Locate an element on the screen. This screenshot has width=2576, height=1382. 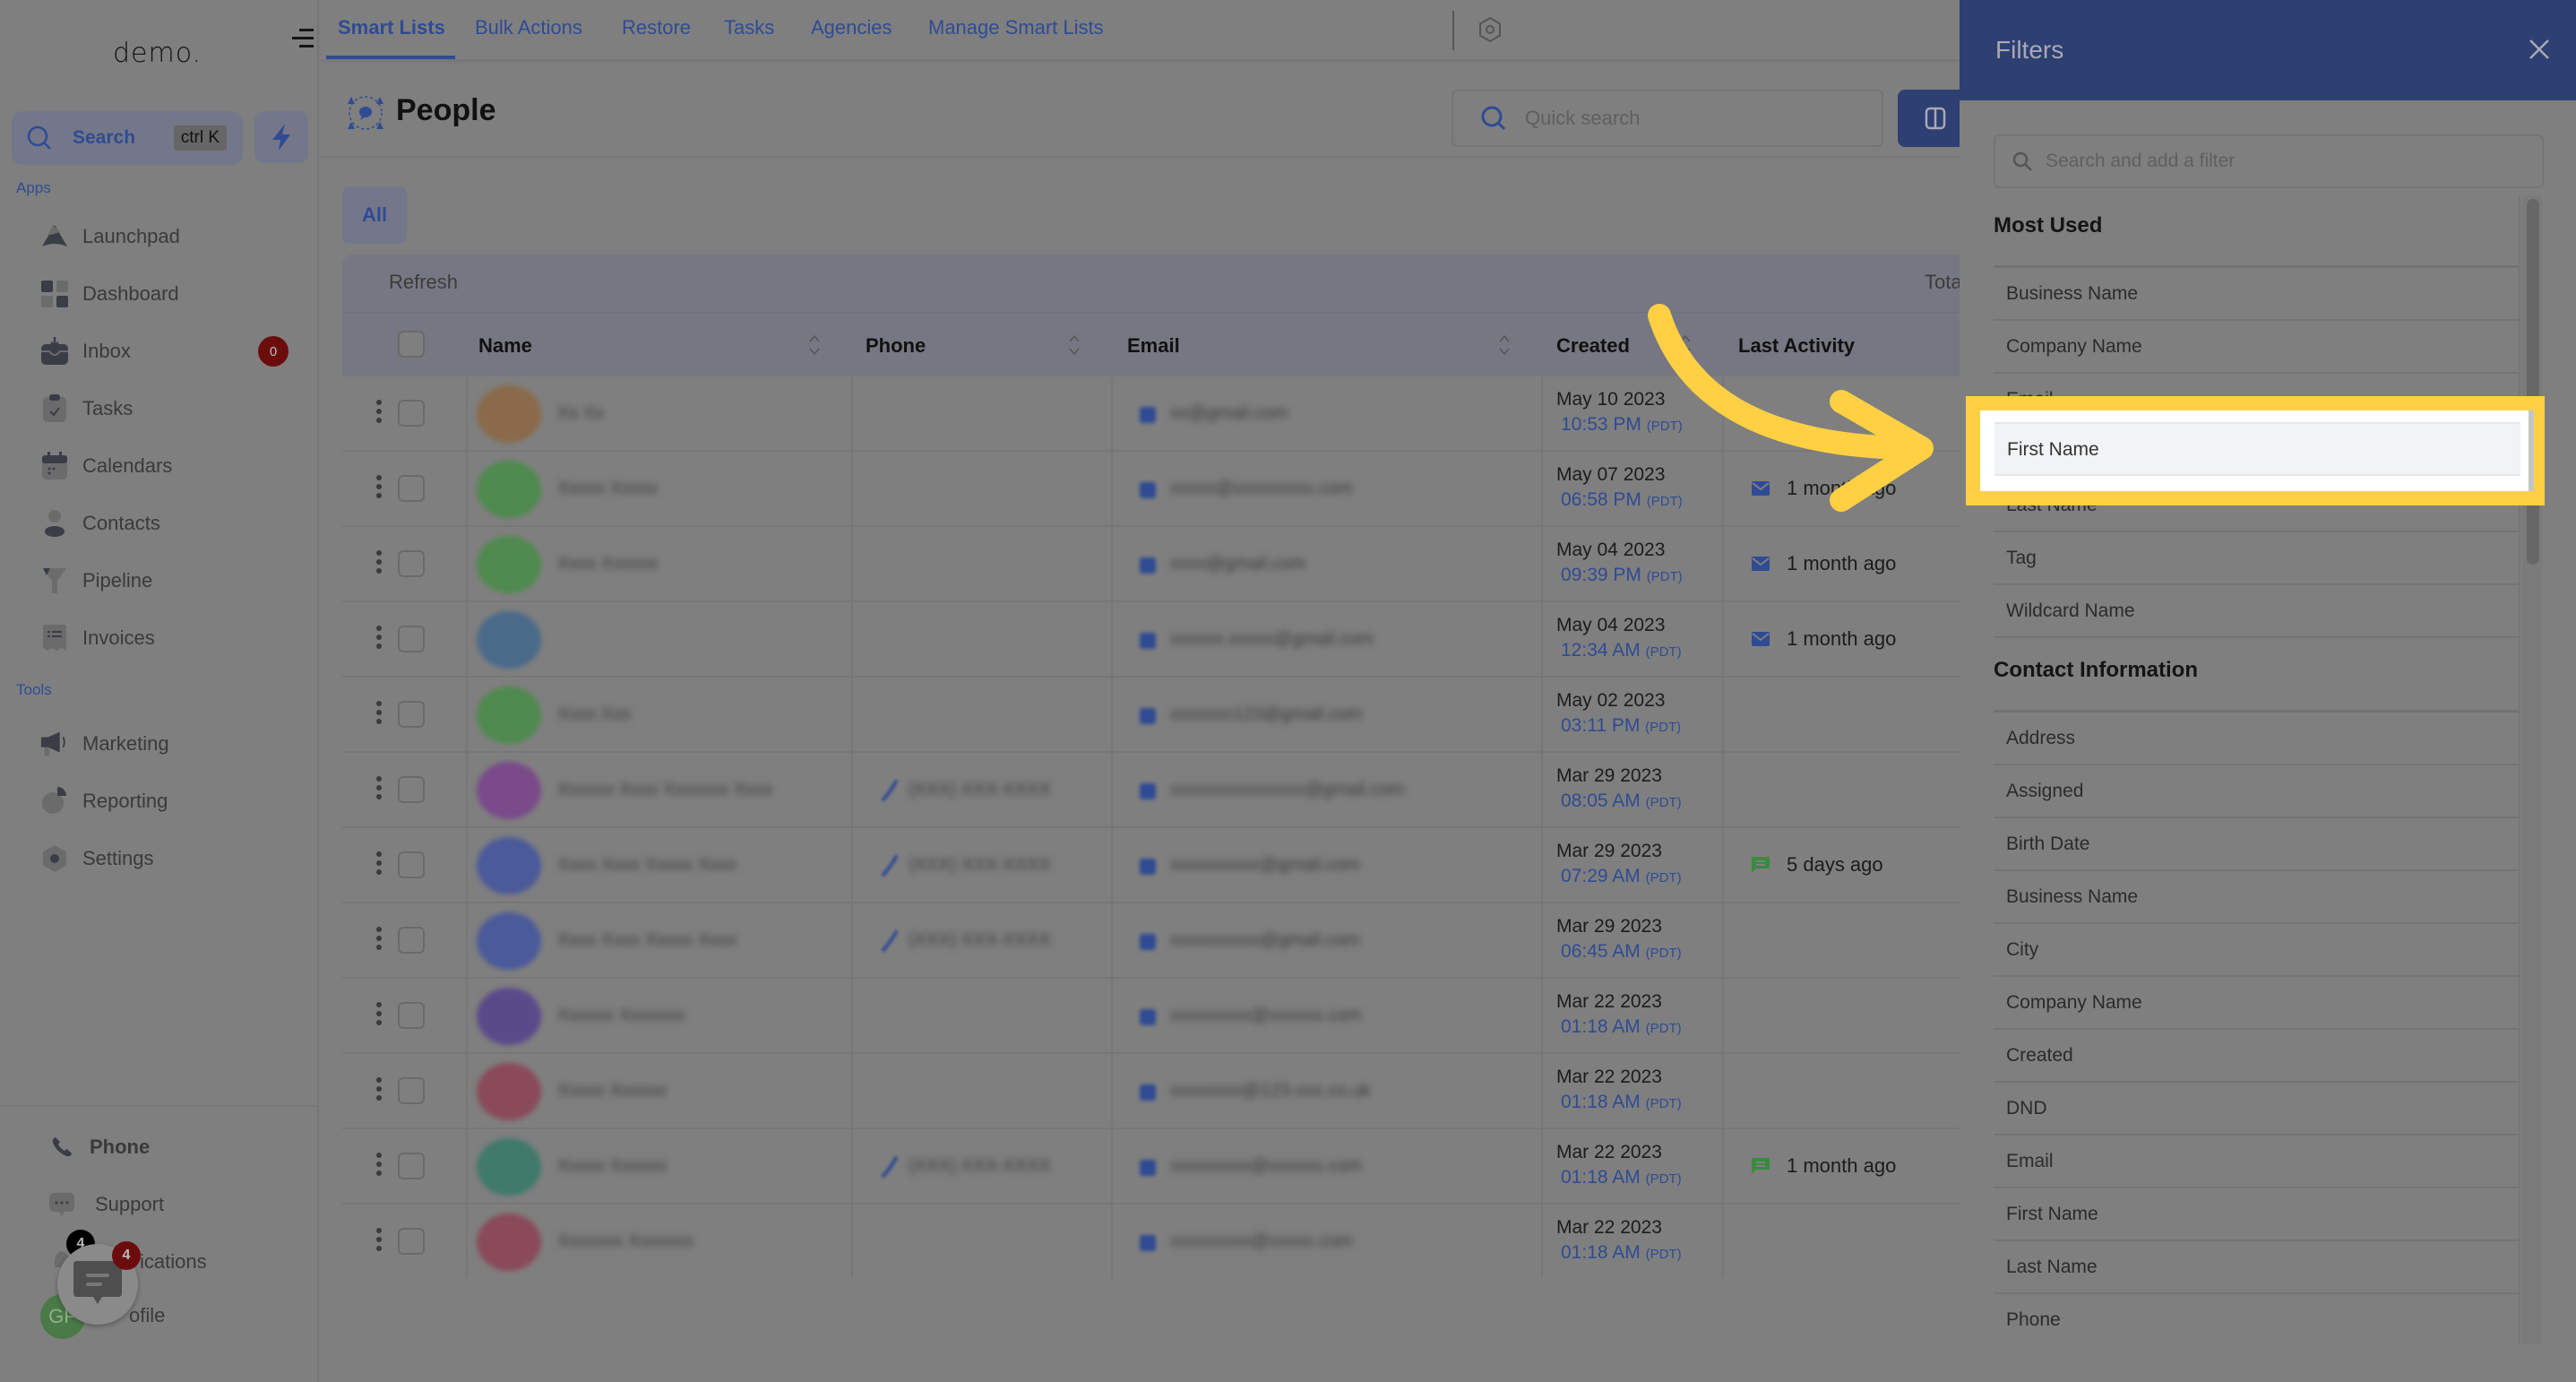
sidebar-item-tasks: Tasks is located at coordinates (169, 409).